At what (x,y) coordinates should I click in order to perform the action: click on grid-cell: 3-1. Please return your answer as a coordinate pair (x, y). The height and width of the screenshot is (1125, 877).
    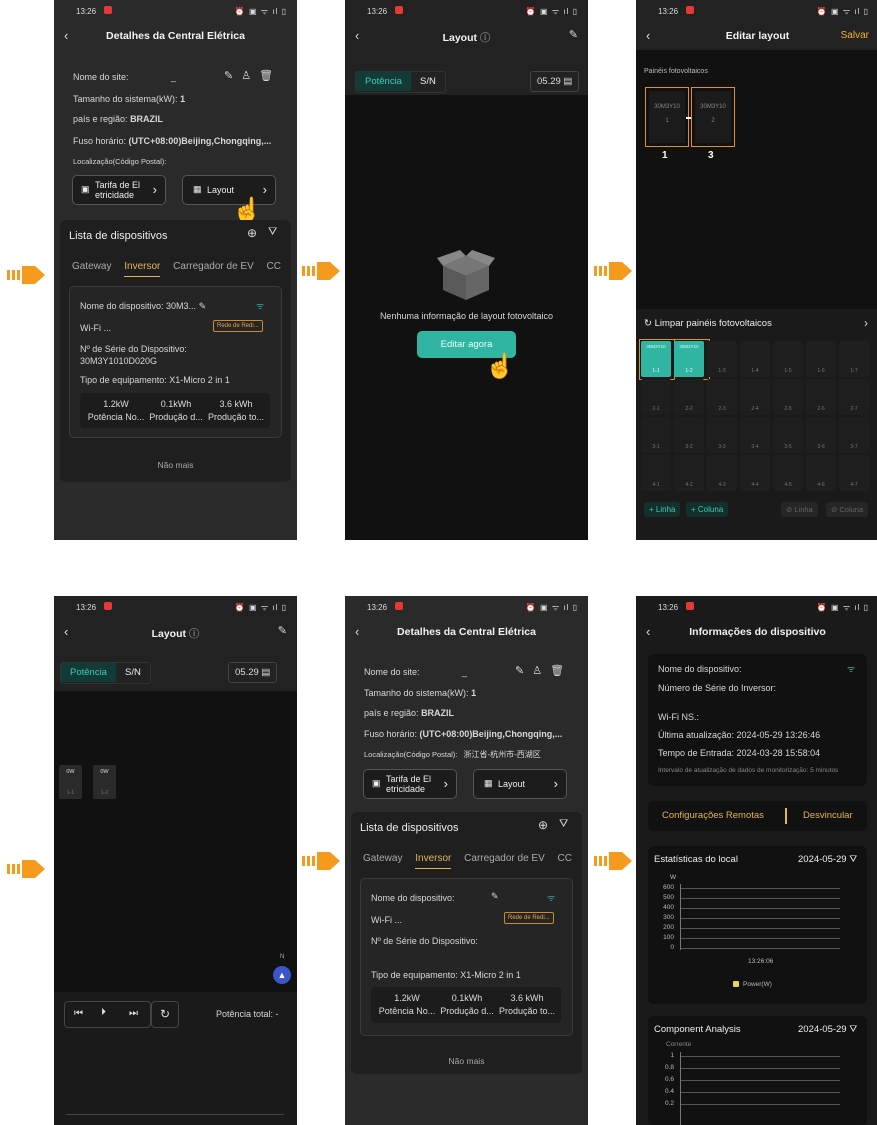
    Looking at the image, I should click on (656, 435).